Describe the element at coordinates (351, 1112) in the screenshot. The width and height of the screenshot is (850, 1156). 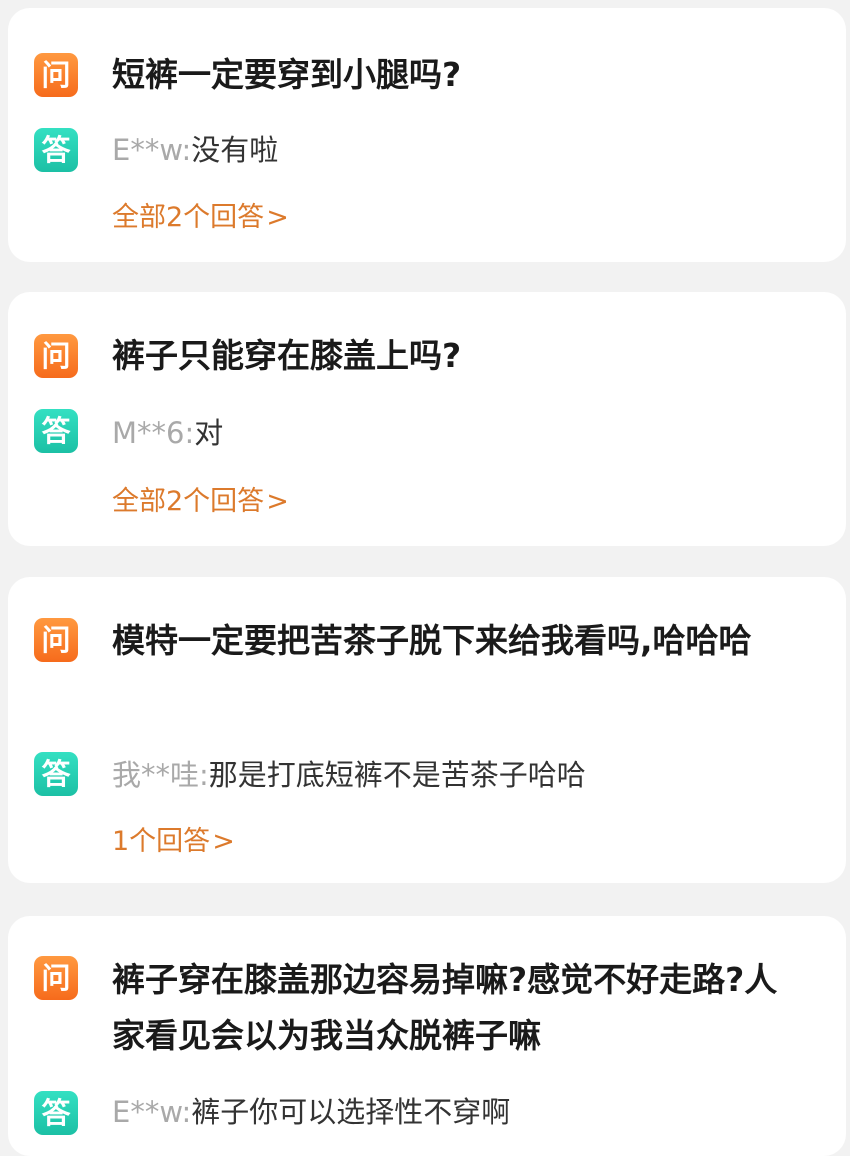
I see `answer-text: 裤子你可以选择性不穿啊` at that location.